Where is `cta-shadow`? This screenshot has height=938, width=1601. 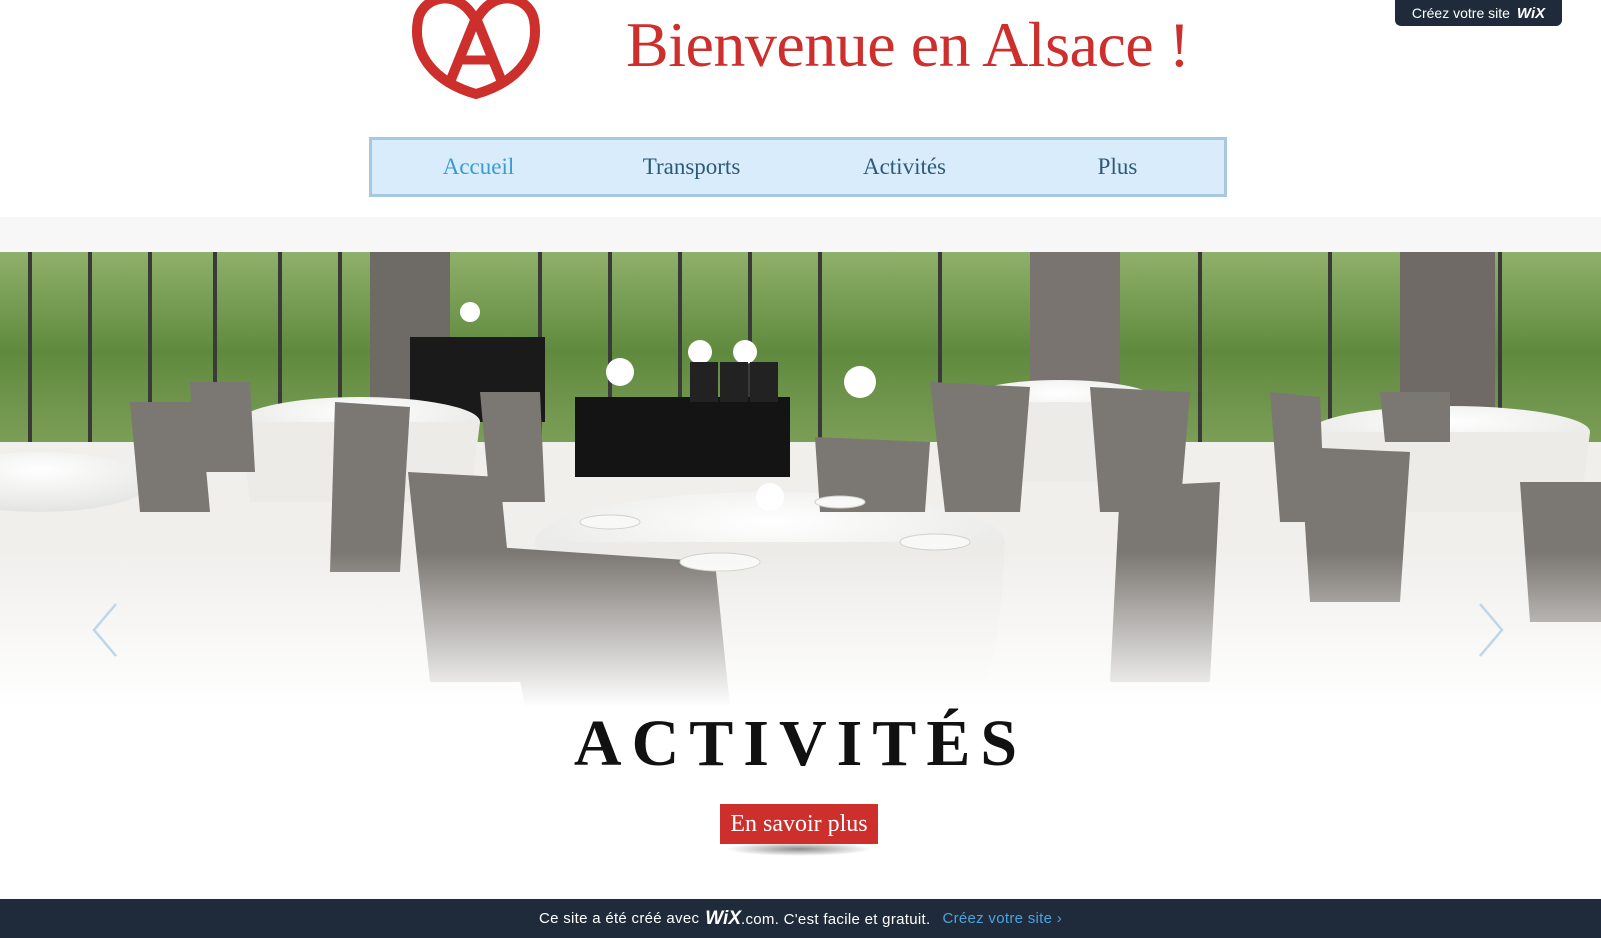 cta-shadow is located at coordinates (799, 849).